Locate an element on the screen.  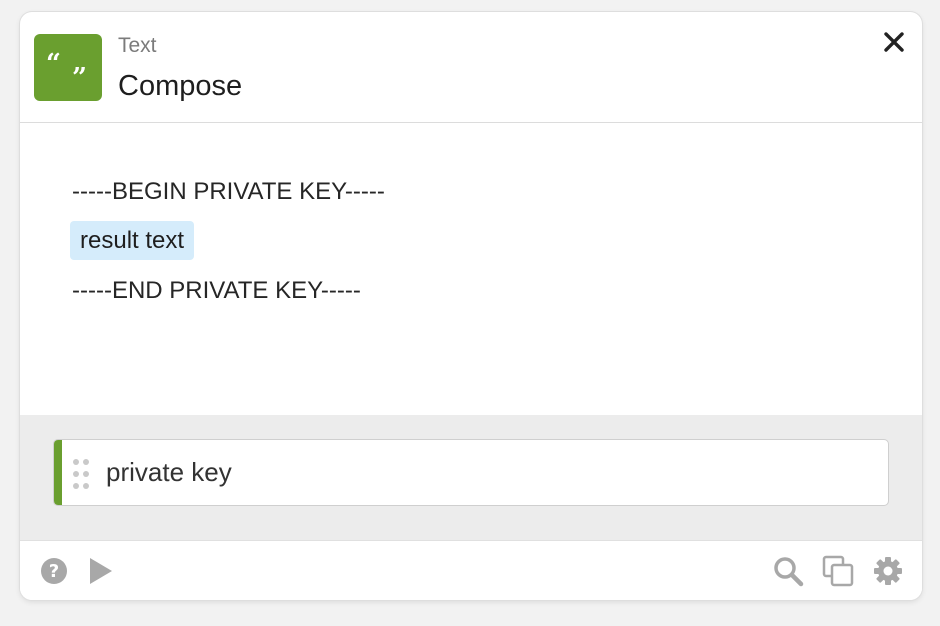
variable-token: result text is located at coordinates (132, 240).